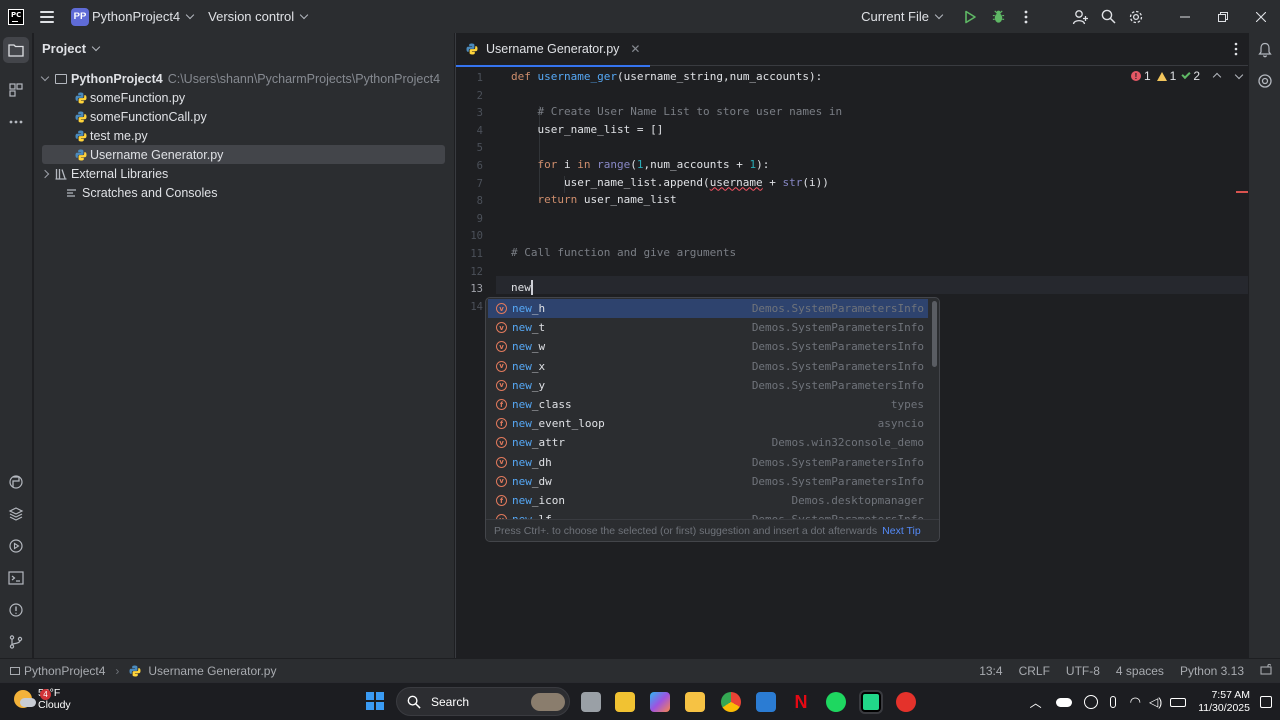 The image size is (1280, 720). I want to click on task-view-icon, so click(591, 702).